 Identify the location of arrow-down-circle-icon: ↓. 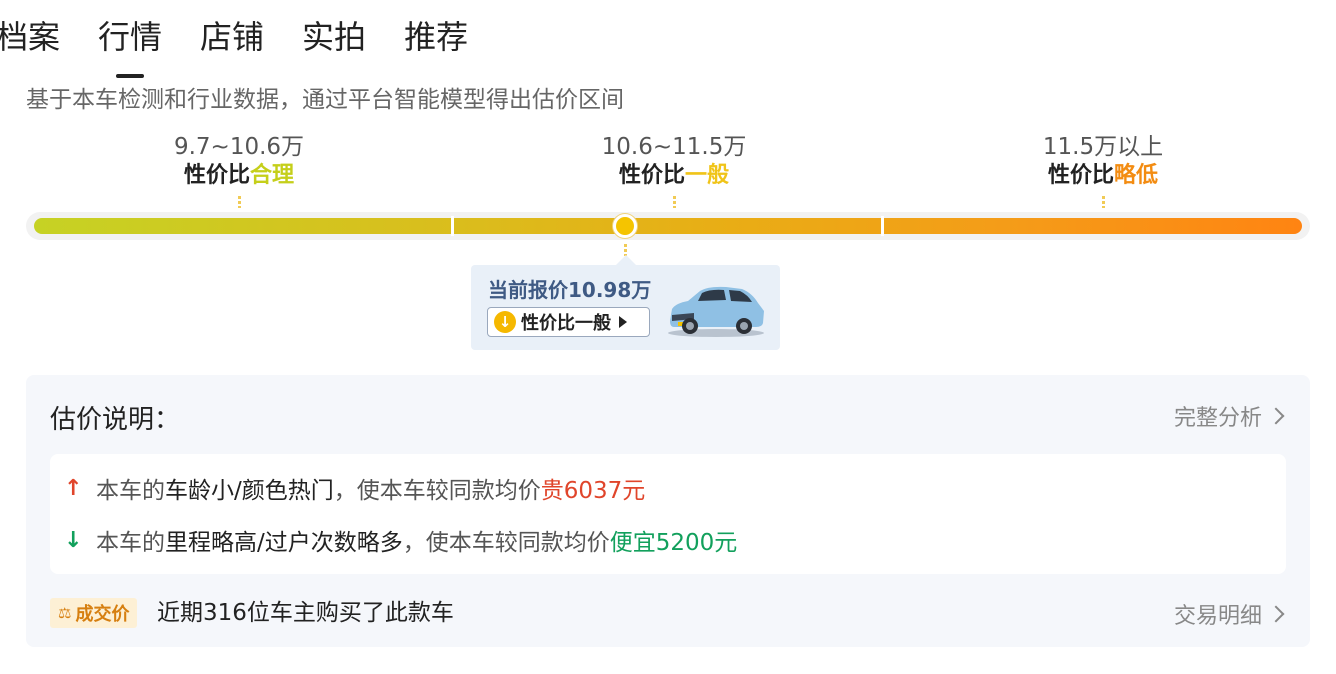
(505, 322).